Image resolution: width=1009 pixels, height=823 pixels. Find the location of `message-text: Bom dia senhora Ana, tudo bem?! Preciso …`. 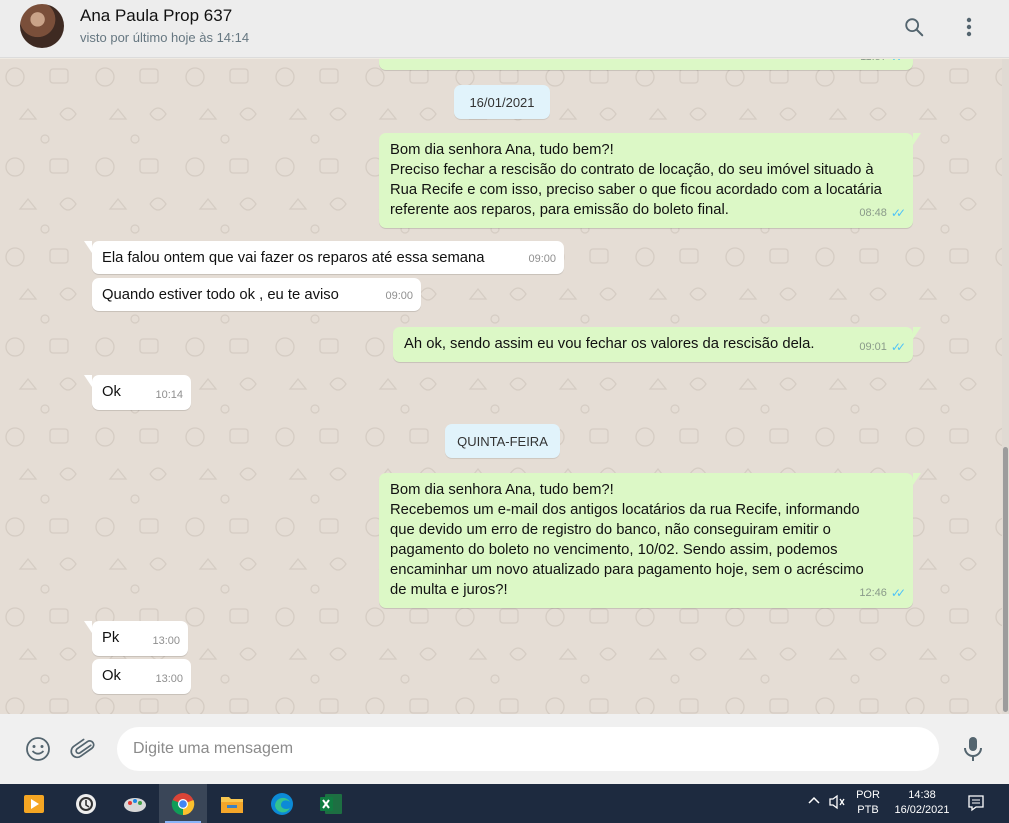

message-text: Bom dia senhora Ana, tudo bem?! Preciso … is located at coordinates (636, 180).